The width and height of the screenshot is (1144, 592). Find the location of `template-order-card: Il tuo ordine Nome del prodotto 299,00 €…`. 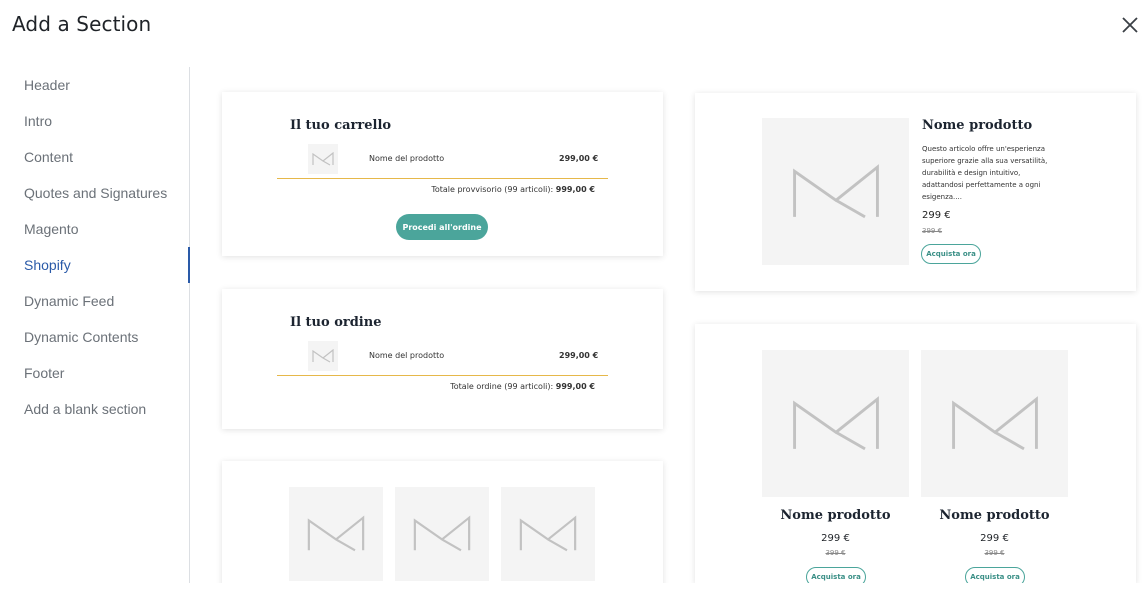

template-order-card: Il tuo ordine Nome del prodotto 299,00 €… is located at coordinates (442, 359).